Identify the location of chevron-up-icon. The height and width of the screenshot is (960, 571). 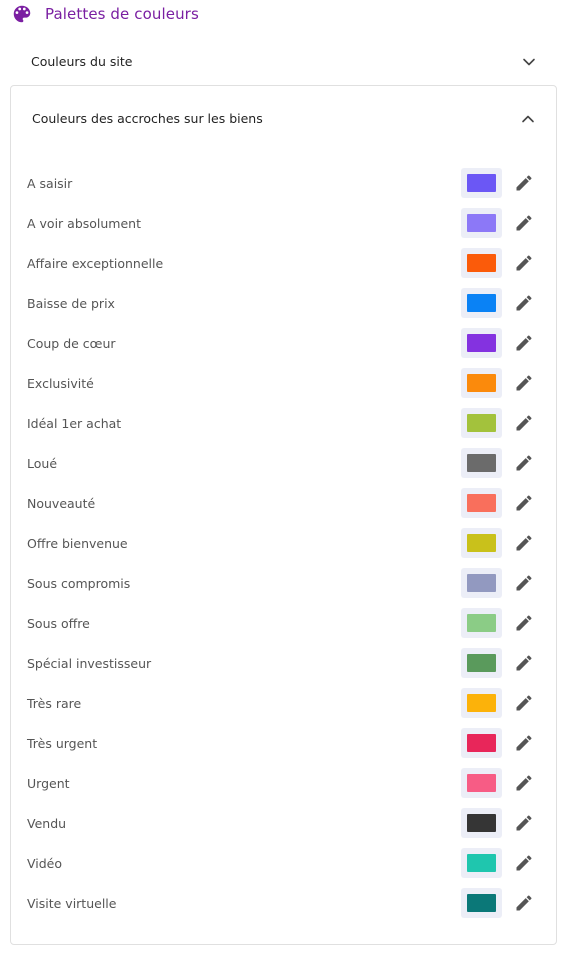
(528, 118).